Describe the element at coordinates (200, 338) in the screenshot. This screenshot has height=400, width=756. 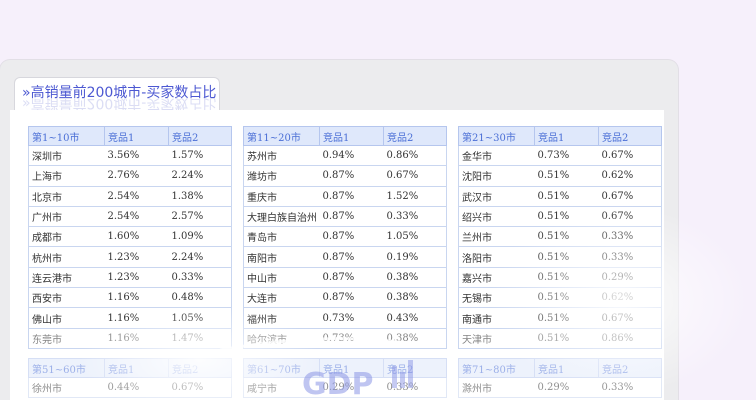
I see `share-cell: 1.47%` at that location.